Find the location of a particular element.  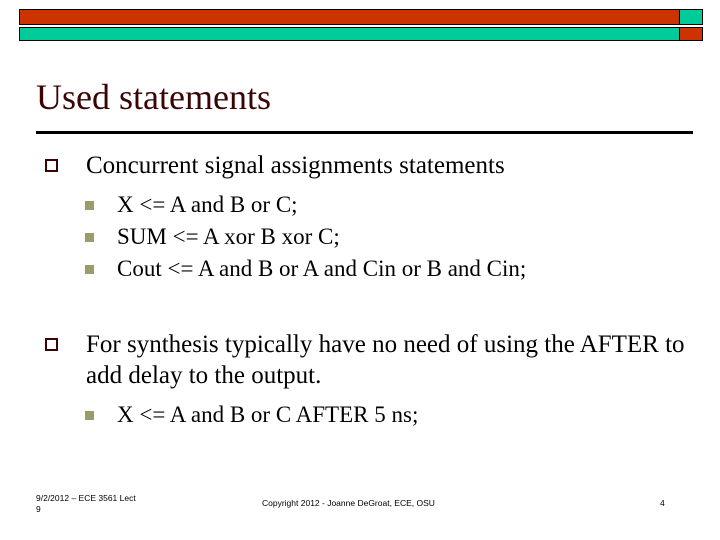

header-bar-bottom is located at coordinates (361, 34).